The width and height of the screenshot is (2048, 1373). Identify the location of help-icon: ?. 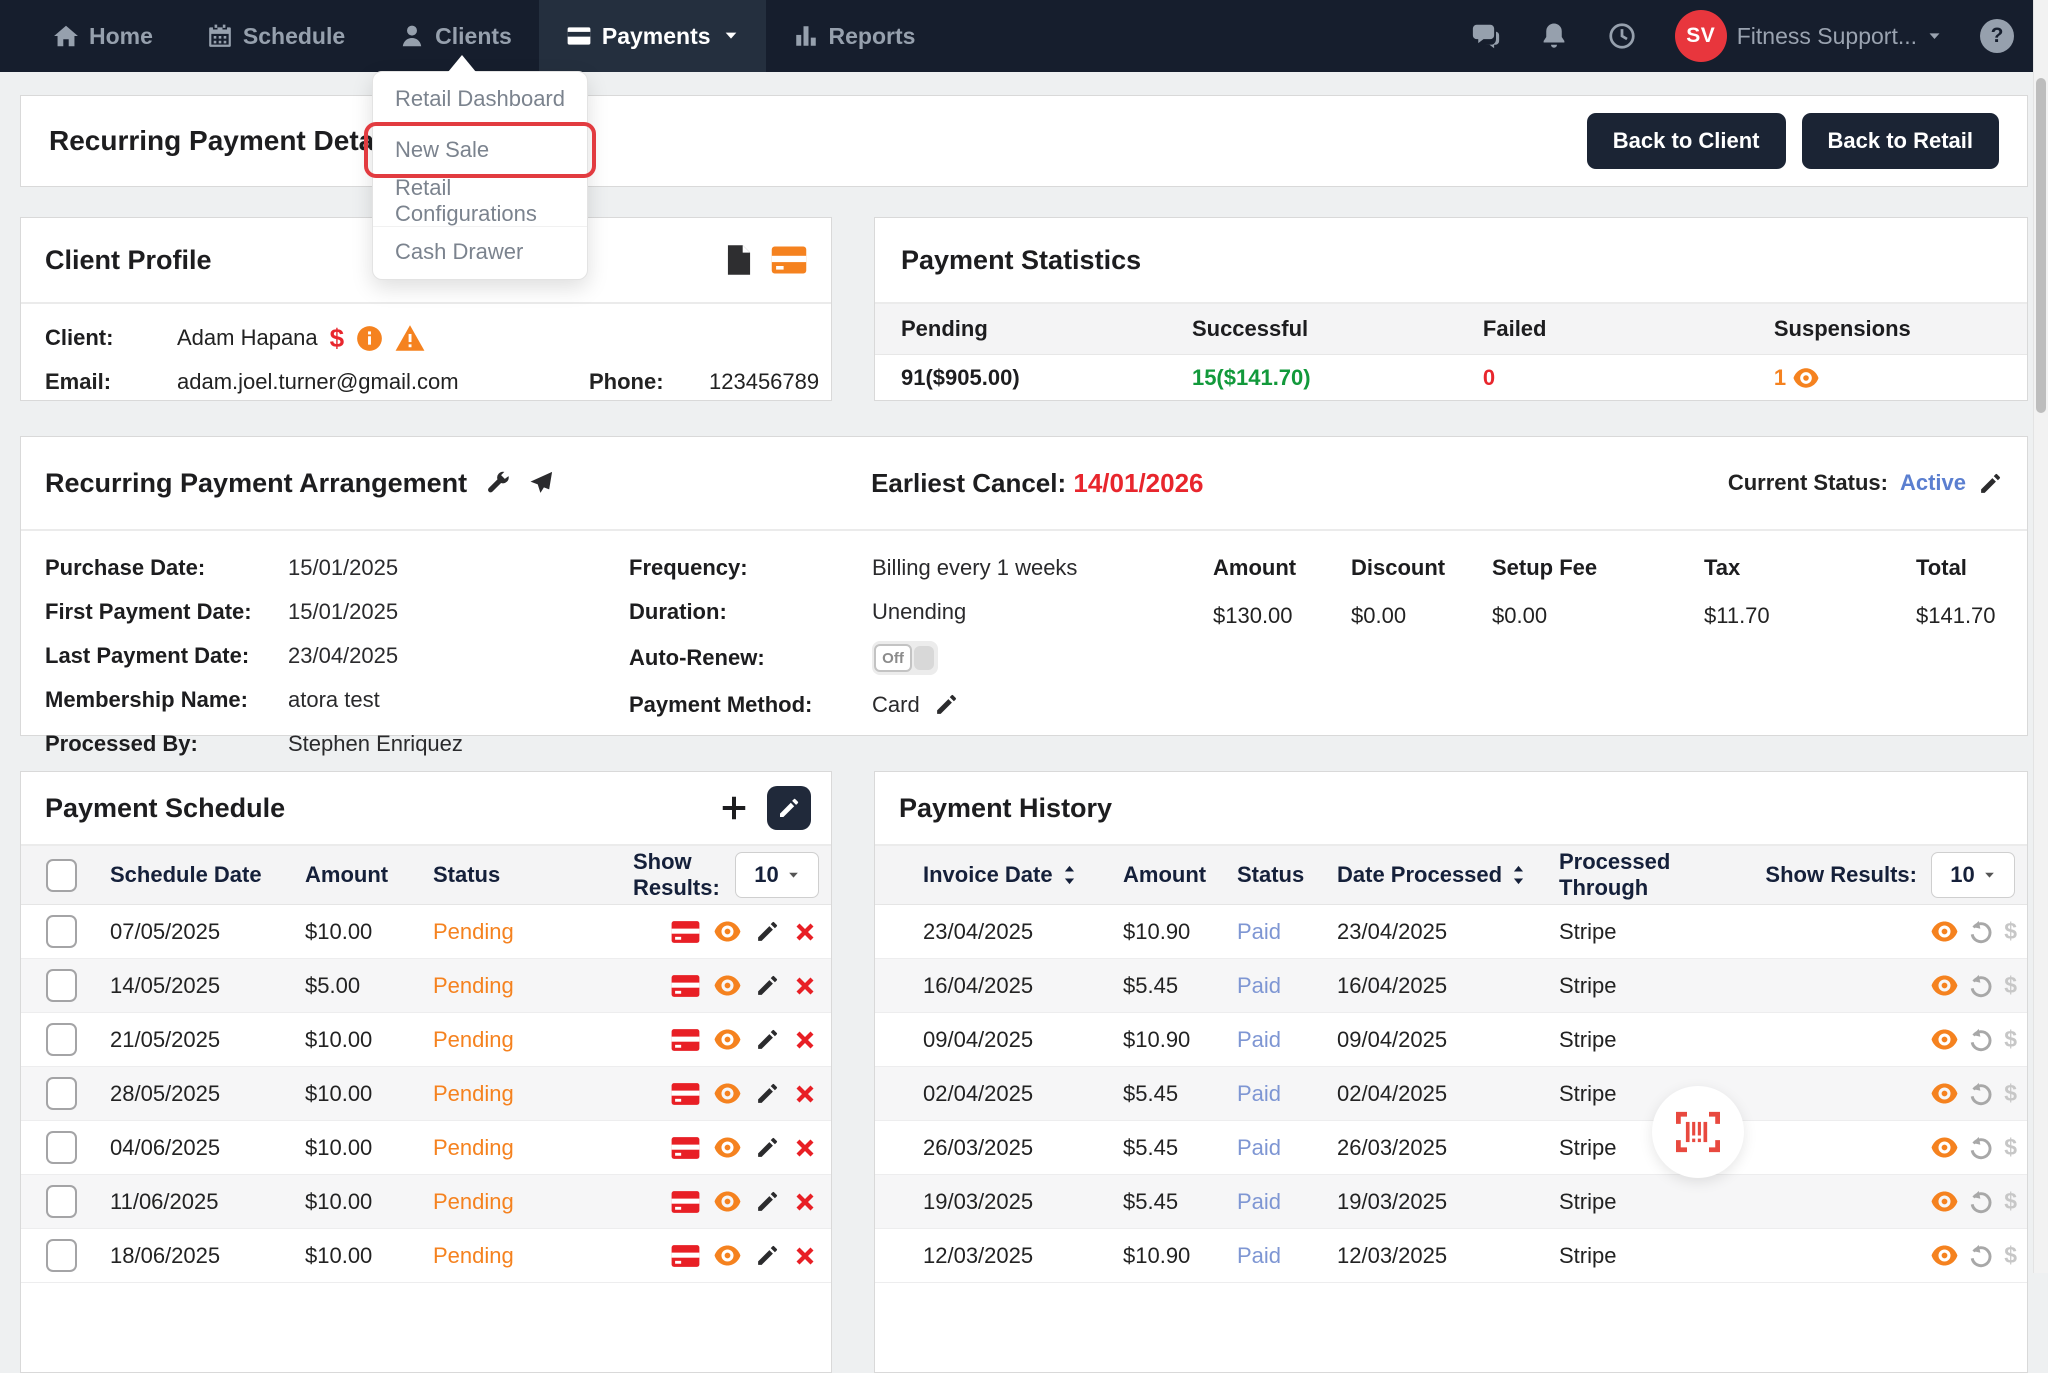
(1997, 36).